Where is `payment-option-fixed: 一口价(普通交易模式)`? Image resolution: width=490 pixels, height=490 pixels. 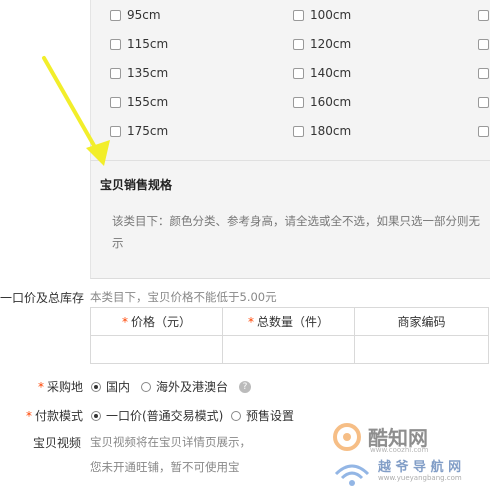
payment-option-fixed: 一口价(普通交易模式) is located at coordinates (157, 415).